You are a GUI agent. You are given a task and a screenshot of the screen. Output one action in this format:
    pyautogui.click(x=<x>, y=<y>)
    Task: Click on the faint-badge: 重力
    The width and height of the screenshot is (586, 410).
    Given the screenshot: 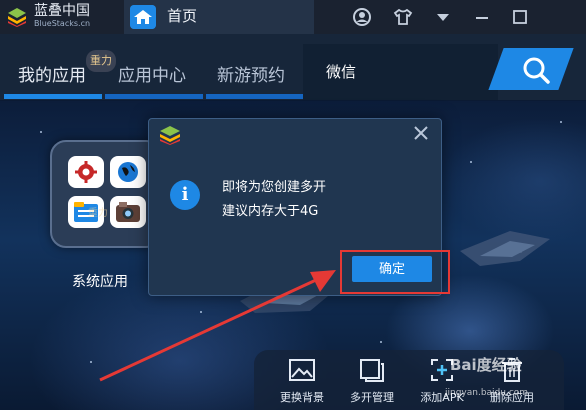 What is the action you would take?
    pyautogui.click(x=98, y=213)
    